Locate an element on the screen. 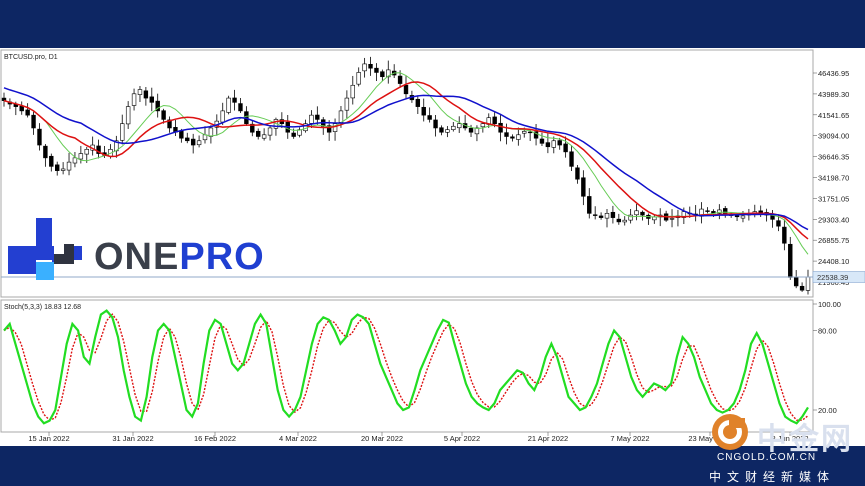 This screenshot has height=486, width=865. x-tick-label: 16 Feb 2022 is located at coordinates (215, 438).